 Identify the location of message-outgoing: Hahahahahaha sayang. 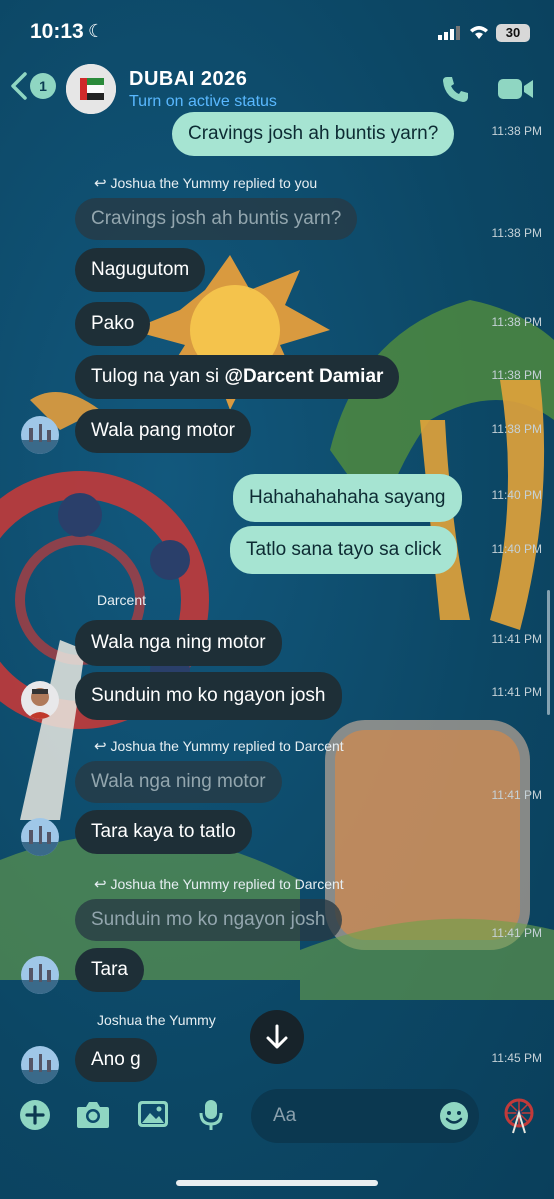
(347, 498).